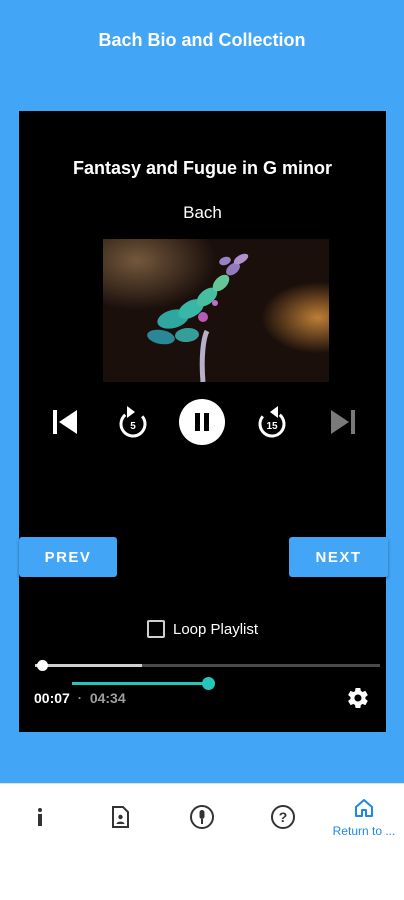 Image resolution: width=404 pixels, height=900 pixels. Describe the element at coordinates (88, 665) in the screenshot. I see `seek-bar-buffered` at that location.